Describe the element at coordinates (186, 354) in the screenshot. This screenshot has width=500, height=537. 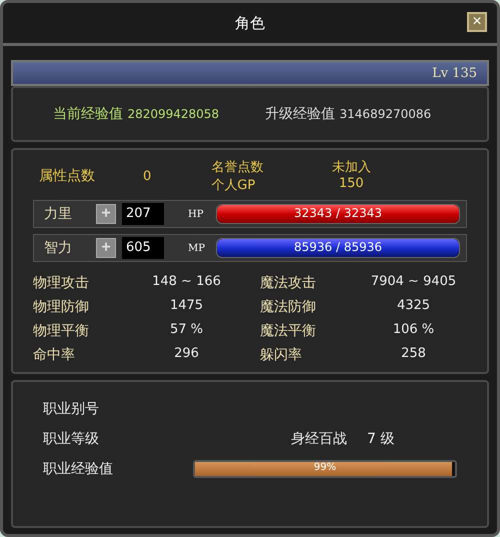
I see `stat-value: 296` at that location.